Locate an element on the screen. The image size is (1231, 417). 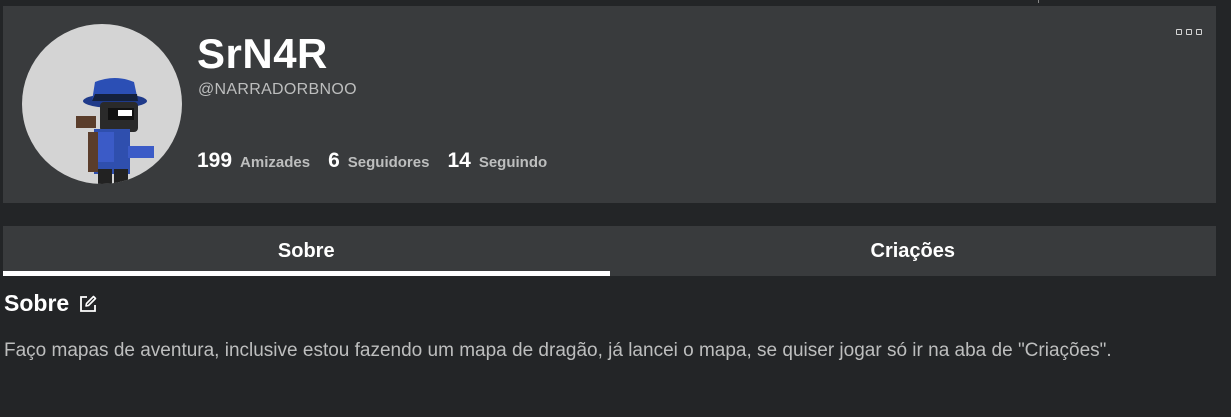
profile-tabs: Sobre Criações is located at coordinates (609, 251).